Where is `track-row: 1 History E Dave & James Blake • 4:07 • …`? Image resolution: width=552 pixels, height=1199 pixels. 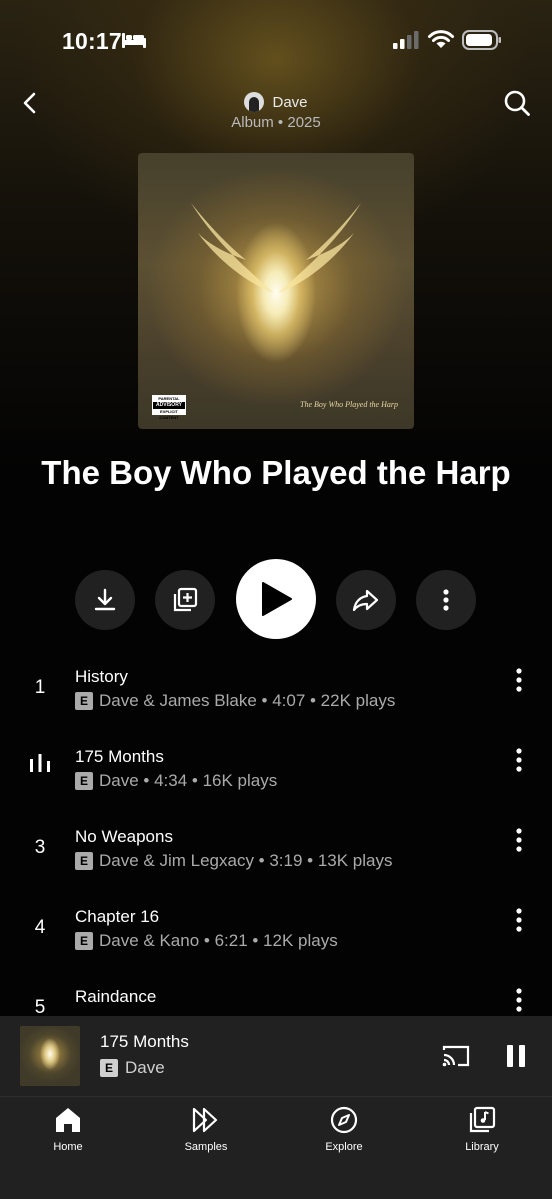
track-row: 1 History E Dave & James Blake • 4:07 • … is located at coordinates (276, 707).